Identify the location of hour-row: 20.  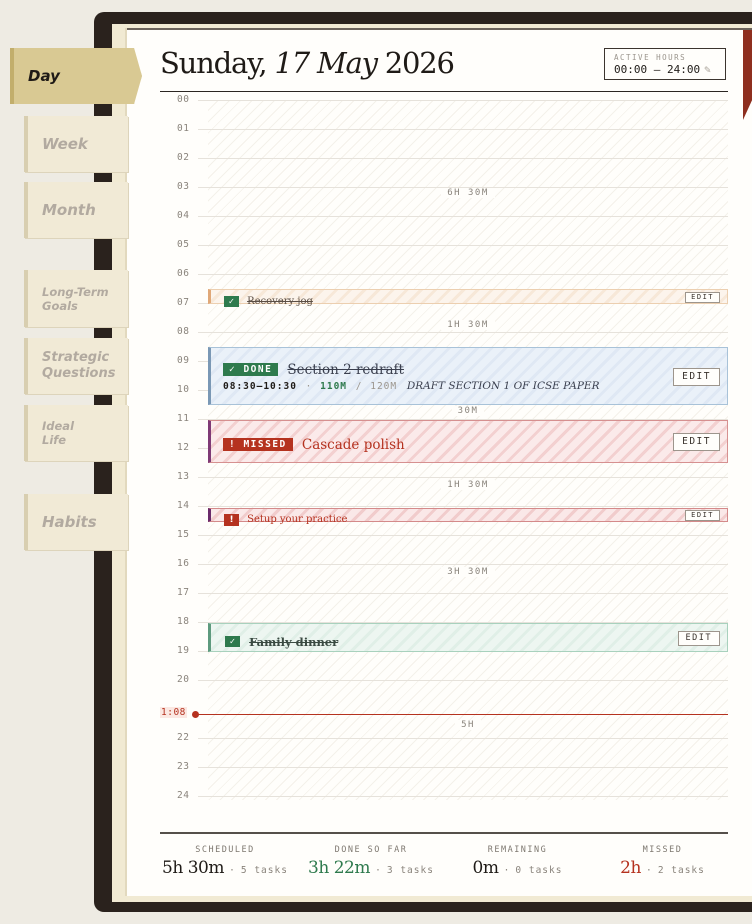
(444, 679).